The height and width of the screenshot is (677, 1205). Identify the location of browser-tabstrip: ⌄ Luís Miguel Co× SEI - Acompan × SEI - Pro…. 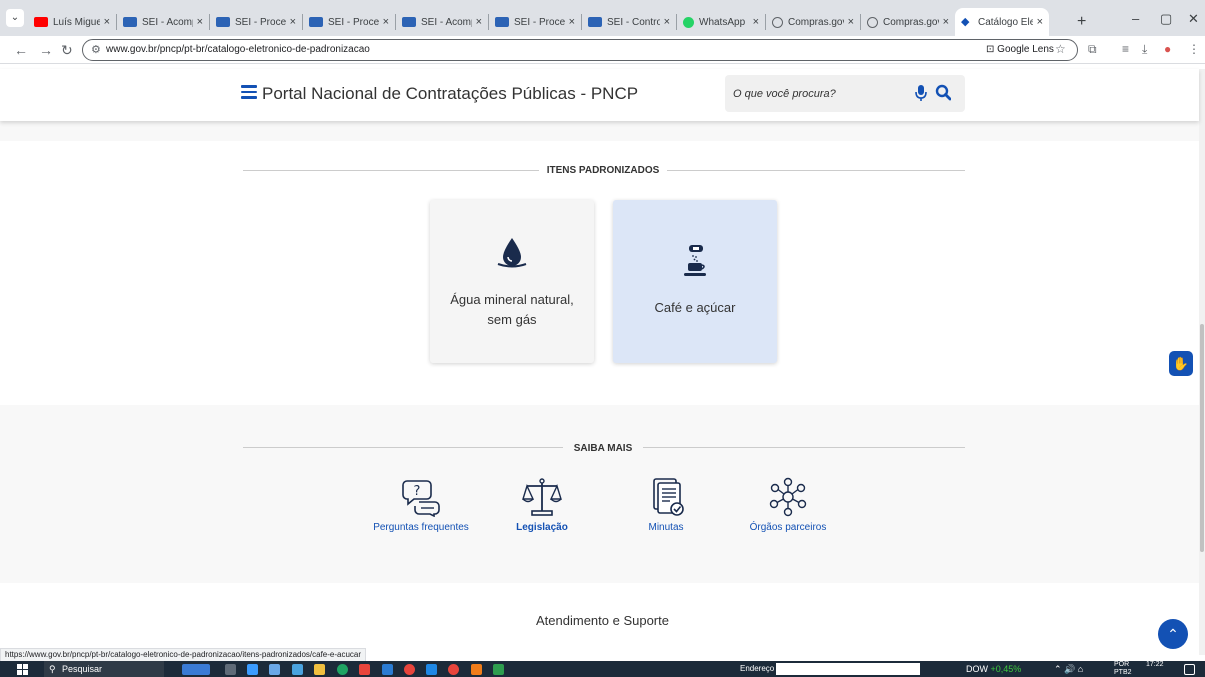
(602, 18).